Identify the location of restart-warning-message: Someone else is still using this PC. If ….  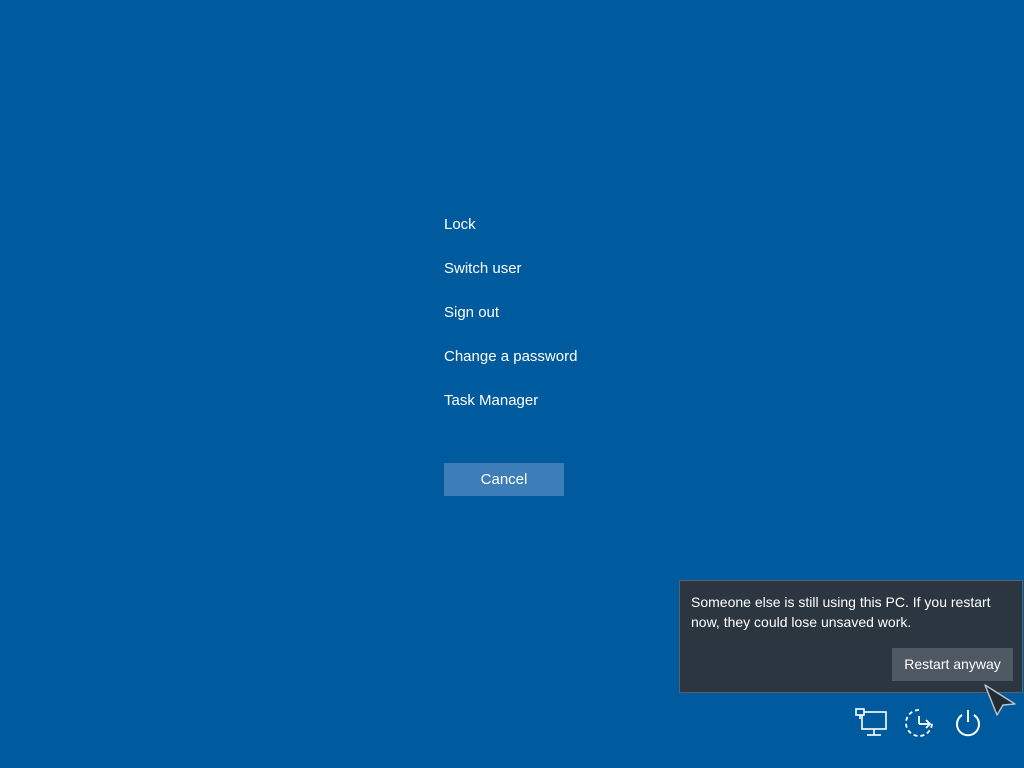
(841, 612).